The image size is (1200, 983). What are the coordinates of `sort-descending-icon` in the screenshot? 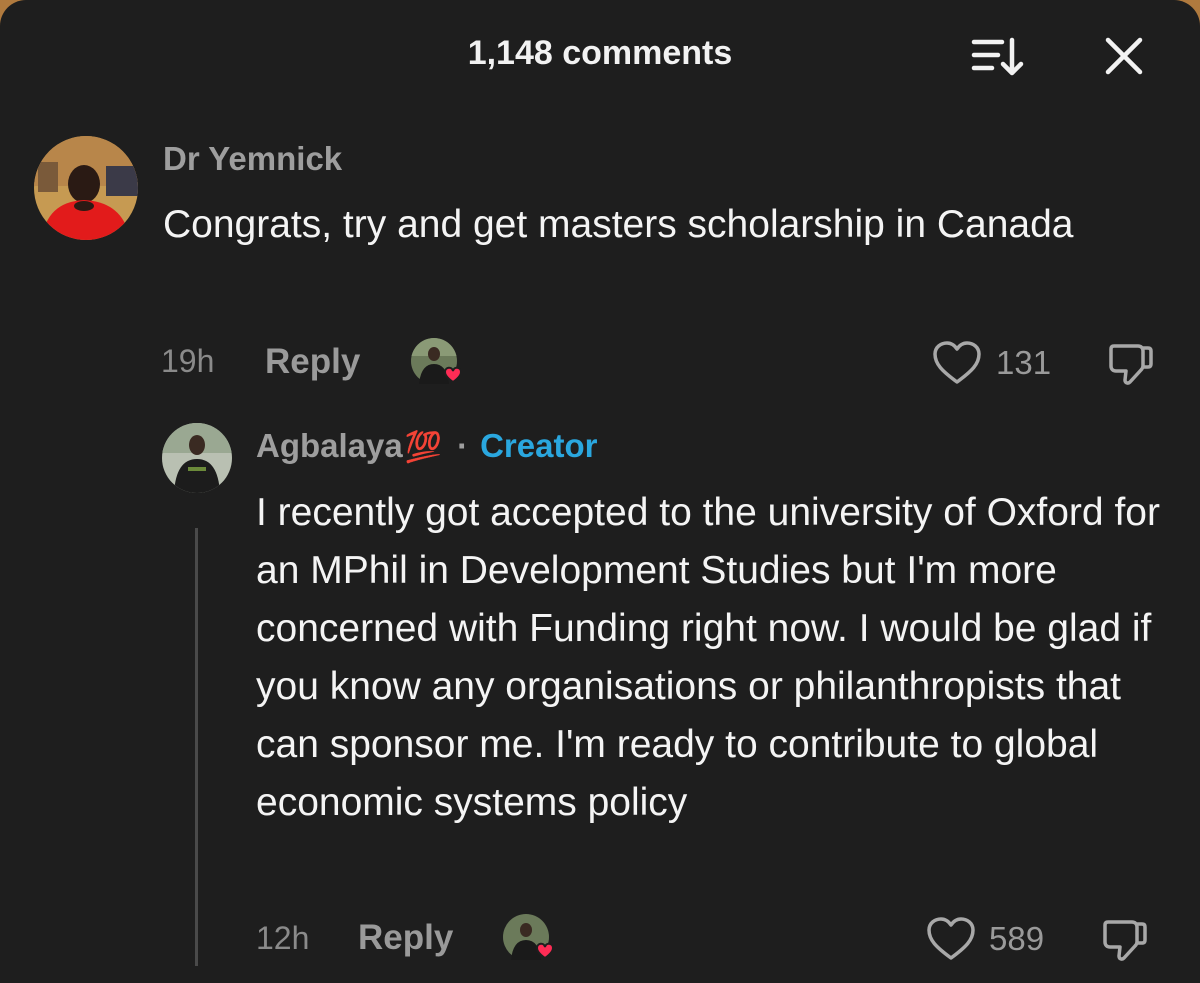 It's located at (998, 57).